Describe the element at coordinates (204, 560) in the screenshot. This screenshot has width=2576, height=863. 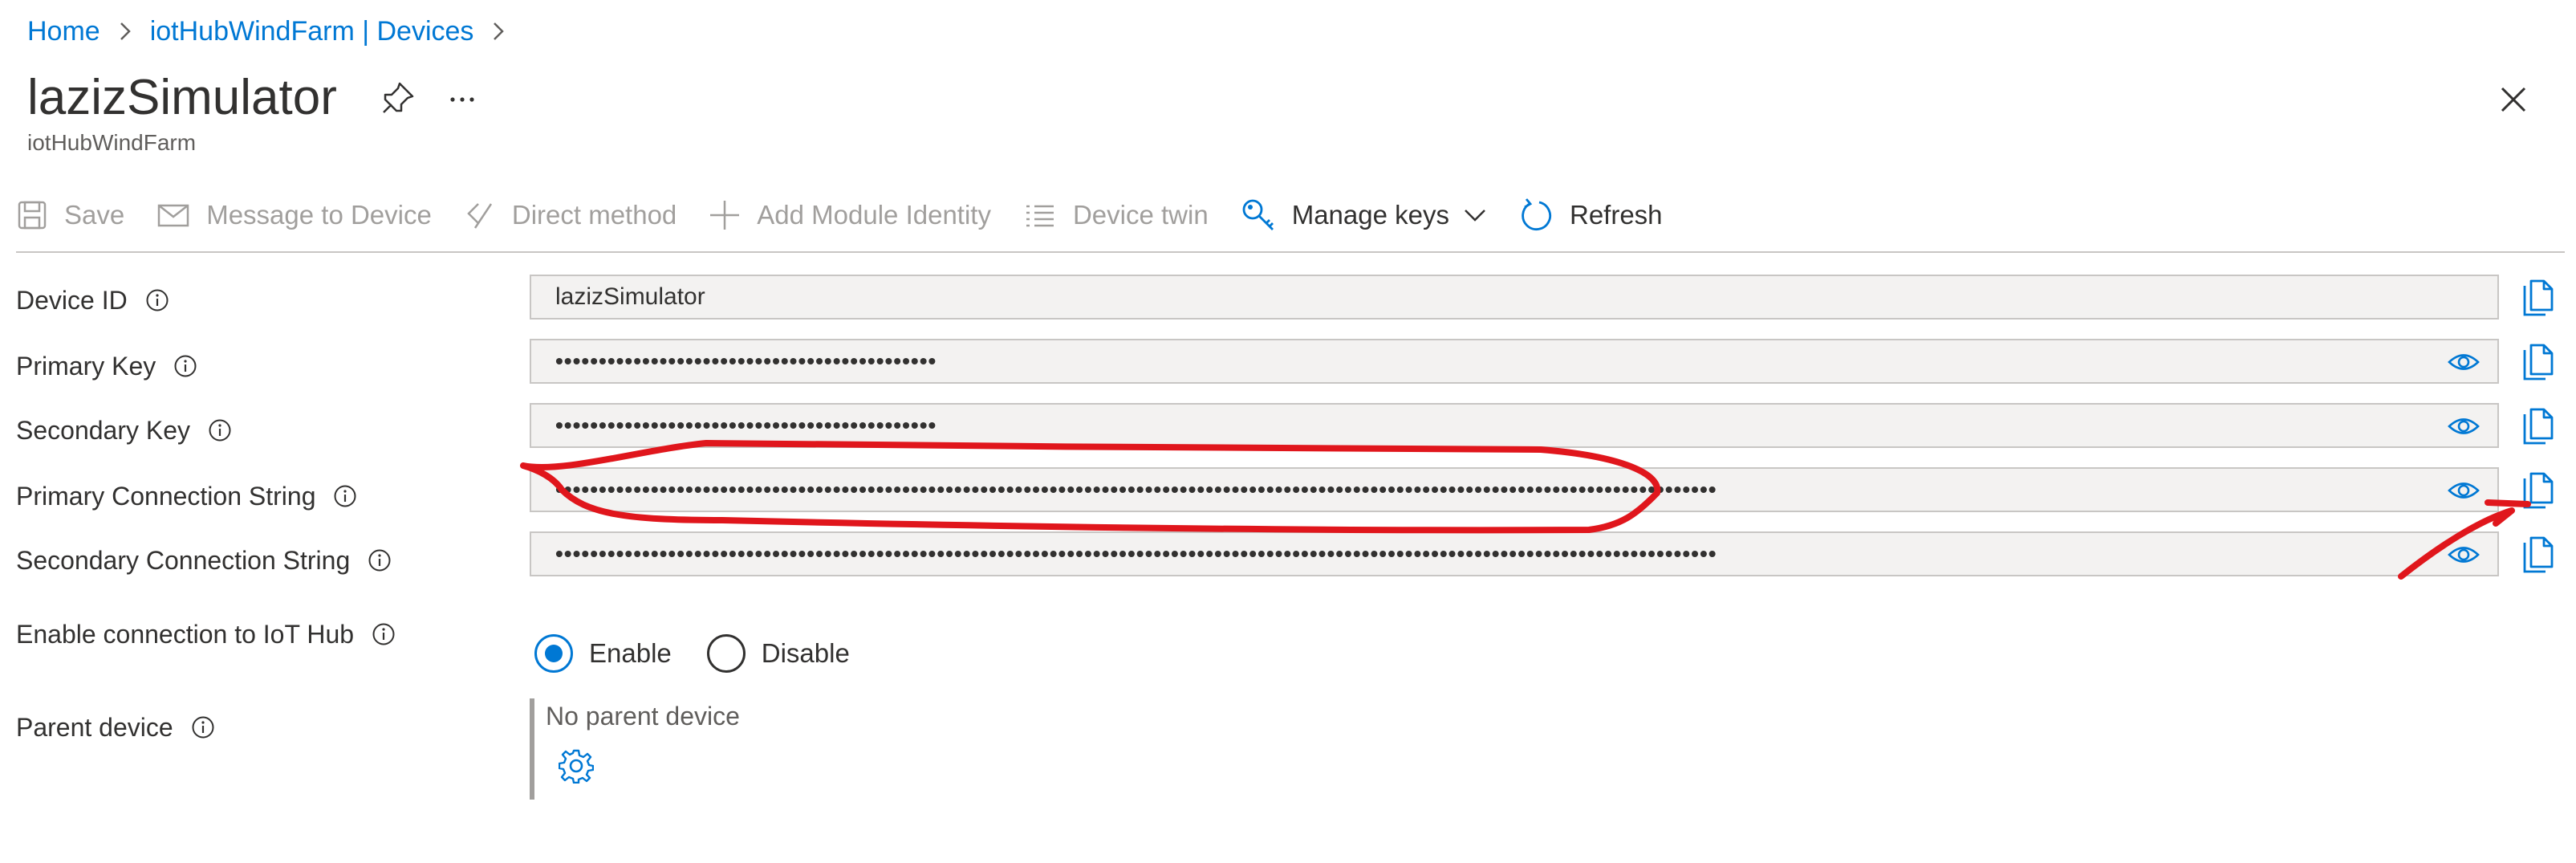
I see `secondary-connection-string-label: Secondary Connection String` at that location.